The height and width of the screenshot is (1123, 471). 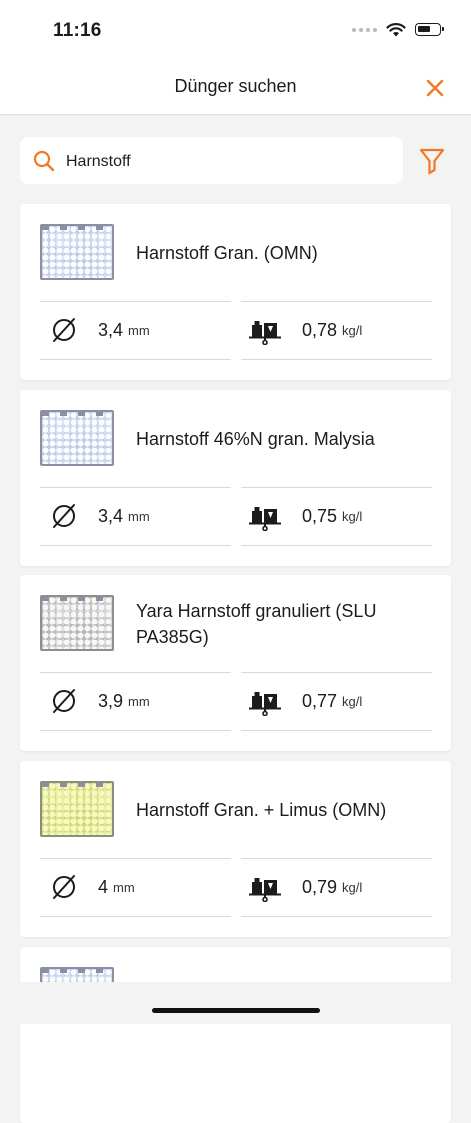 What do you see at coordinates (92, 887) in the screenshot?
I see `diameter-stat: 4 mm` at bounding box center [92, 887].